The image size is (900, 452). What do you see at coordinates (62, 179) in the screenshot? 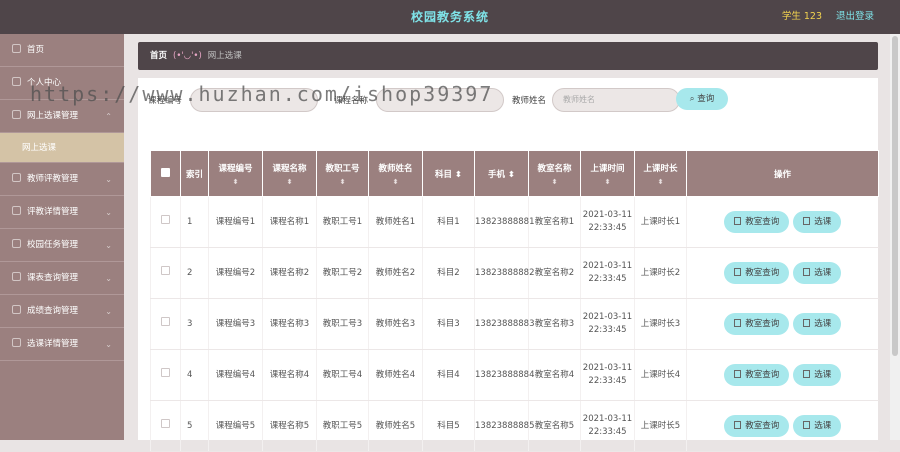
I see `sidebar-item-teacher-eval: 教师评教管理 ⌄` at bounding box center [62, 179].